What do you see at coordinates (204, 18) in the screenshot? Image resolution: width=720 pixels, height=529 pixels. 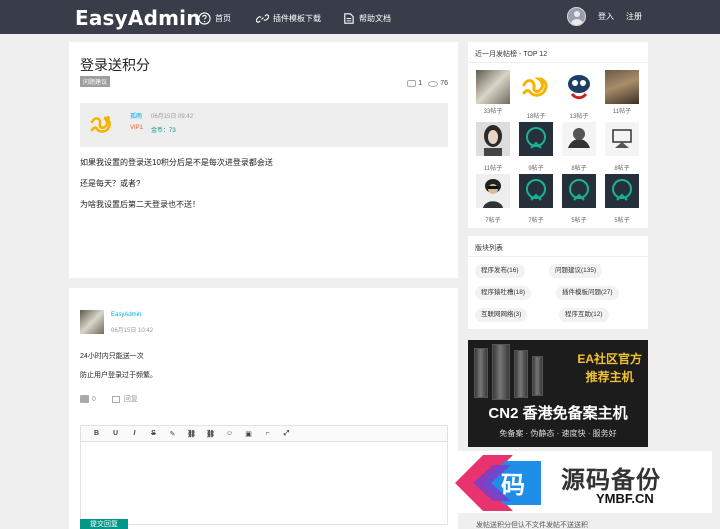 I see `question-circle-icon` at bounding box center [204, 18].